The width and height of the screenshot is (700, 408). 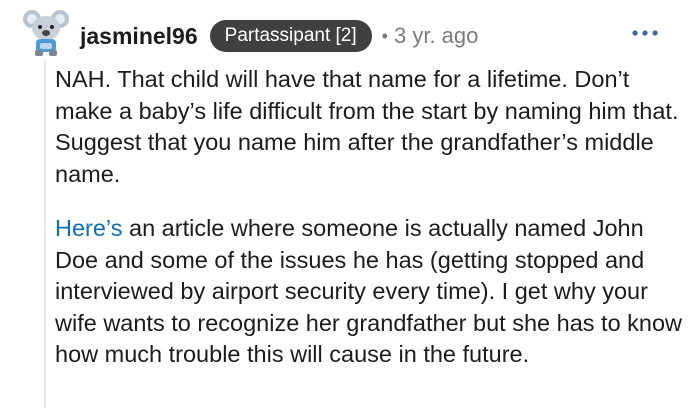 What do you see at coordinates (88, 228) in the screenshot?
I see `article-link: Here’s` at bounding box center [88, 228].